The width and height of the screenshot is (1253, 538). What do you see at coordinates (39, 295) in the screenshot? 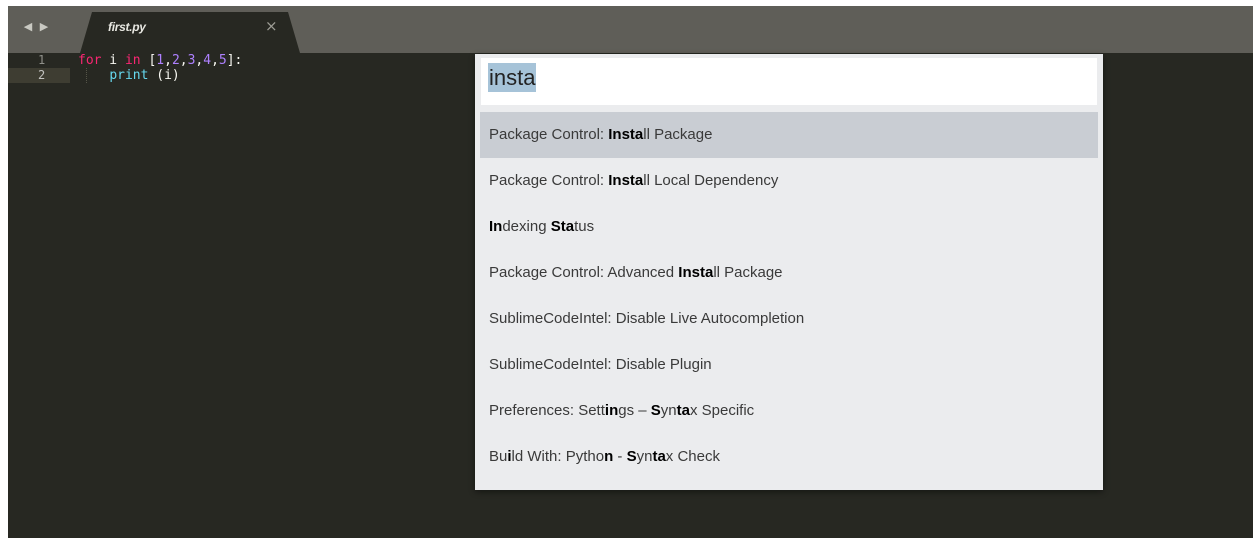
I see `line-number-gutter: 1 2` at bounding box center [39, 295].